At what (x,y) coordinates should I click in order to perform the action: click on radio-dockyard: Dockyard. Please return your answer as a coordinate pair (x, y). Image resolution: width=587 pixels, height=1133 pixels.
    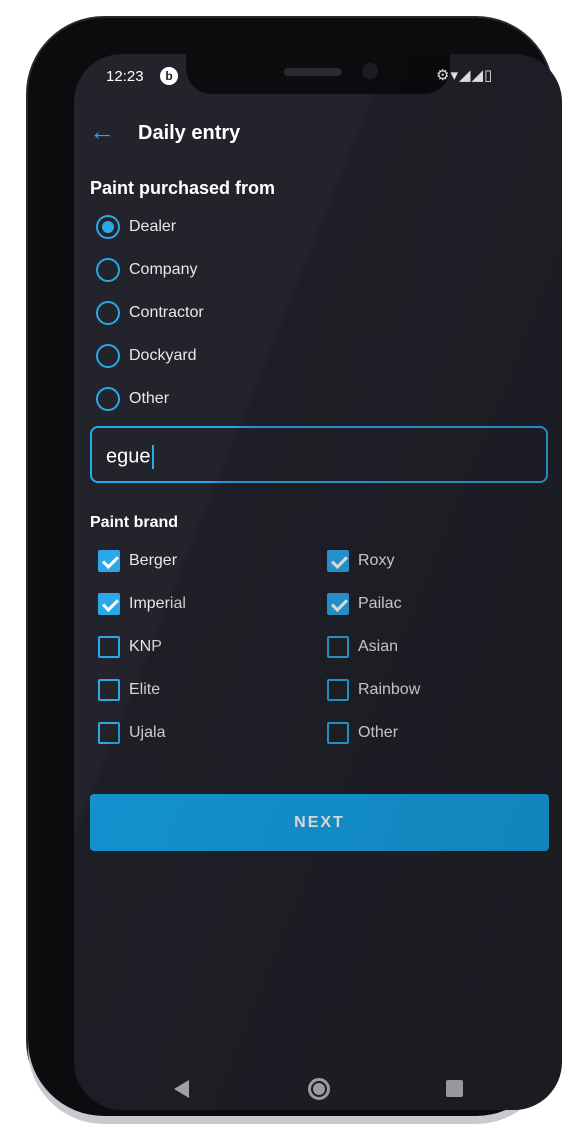
    Looking at the image, I should click on (146, 356).